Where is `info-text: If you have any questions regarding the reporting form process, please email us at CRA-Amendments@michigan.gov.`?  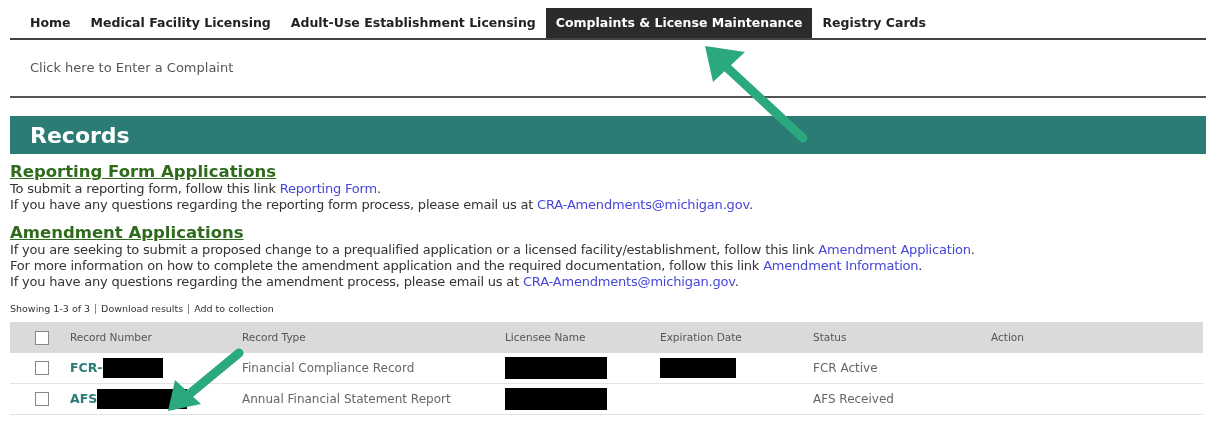
info-text: If you have any questions regarding the reporting form process, please email us at CRA-Amendments@michigan.gov. is located at coordinates (382, 205).